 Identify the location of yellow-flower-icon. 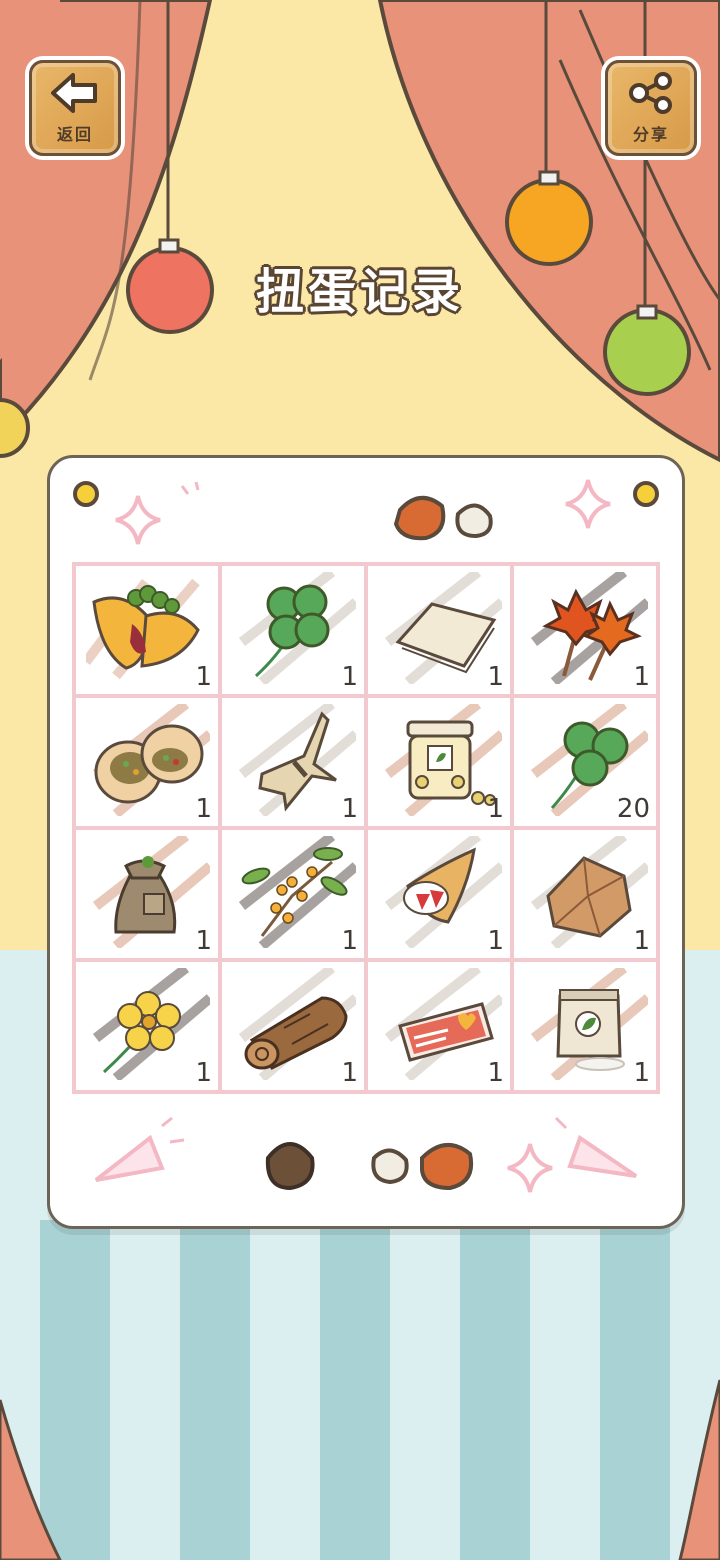
(151, 1024).